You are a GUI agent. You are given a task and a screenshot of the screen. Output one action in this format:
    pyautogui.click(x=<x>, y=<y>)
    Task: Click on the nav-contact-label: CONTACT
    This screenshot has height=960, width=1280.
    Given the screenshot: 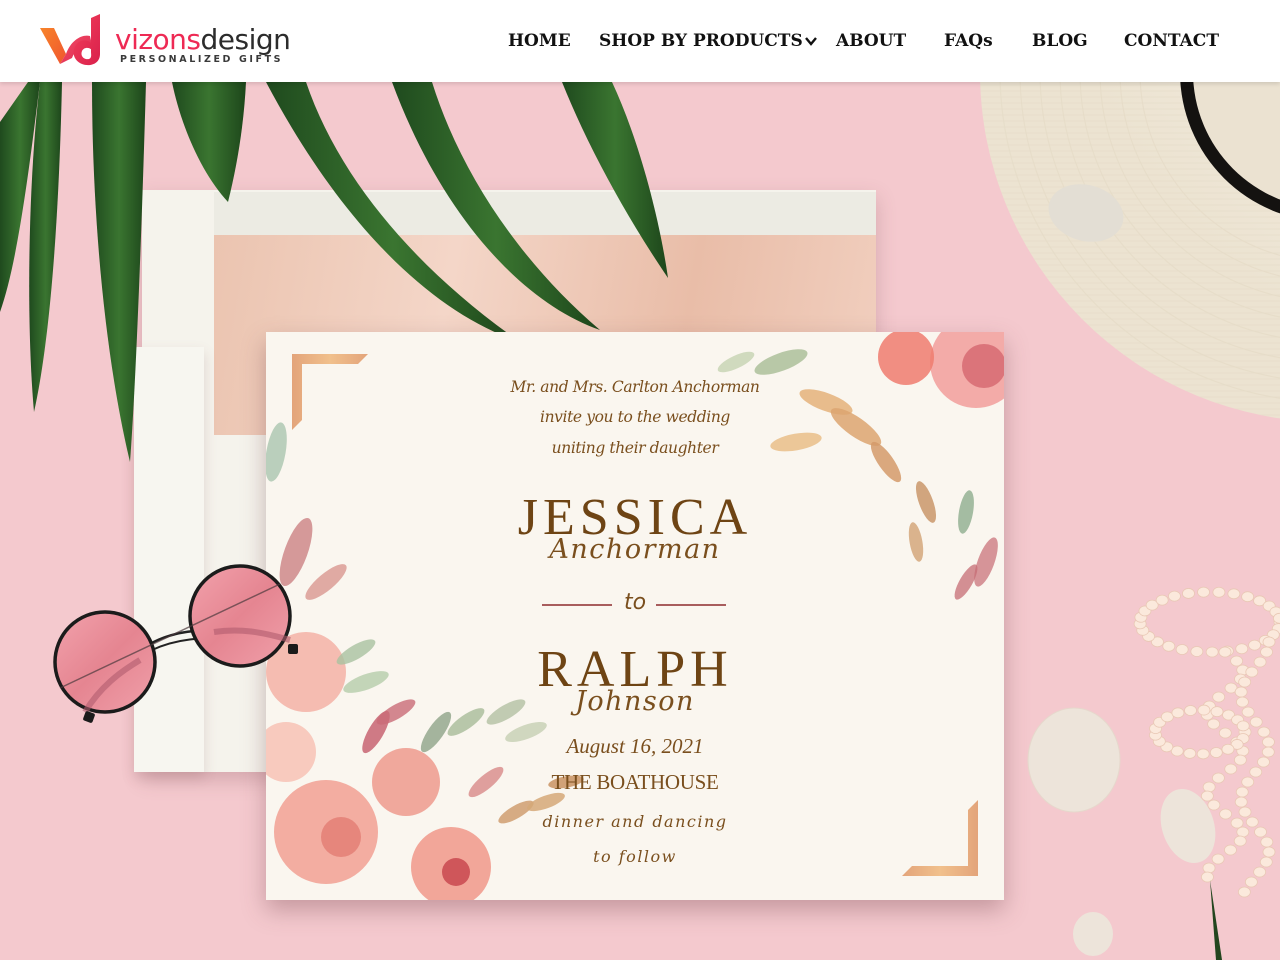 What is the action you would take?
    pyautogui.click(x=1171, y=41)
    